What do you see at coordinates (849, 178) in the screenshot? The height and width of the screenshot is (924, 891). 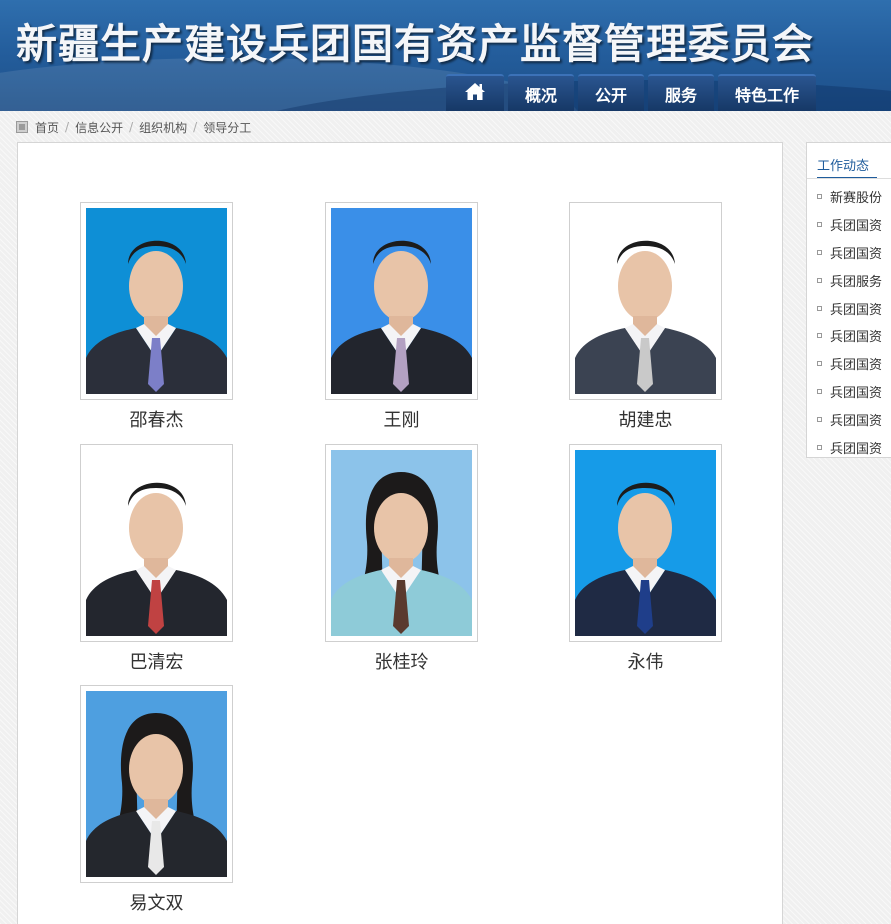 I see `tab-divider` at bounding box center [849, 178].